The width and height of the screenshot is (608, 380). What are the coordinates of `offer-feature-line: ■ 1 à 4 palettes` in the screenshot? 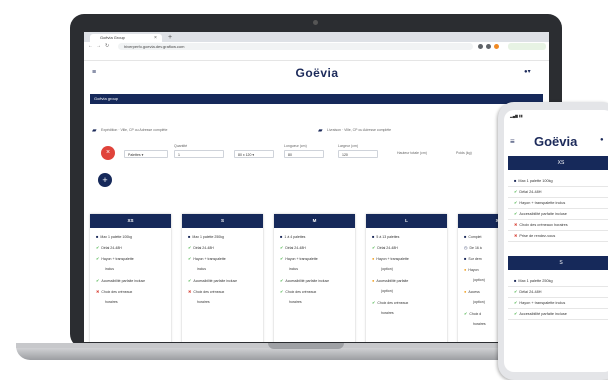 It's located at (292, 237).